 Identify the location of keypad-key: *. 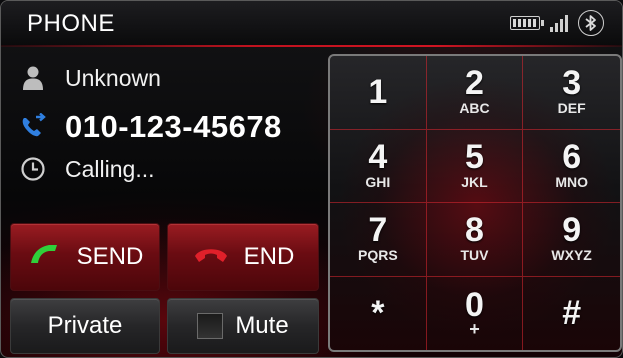
(378, 313).